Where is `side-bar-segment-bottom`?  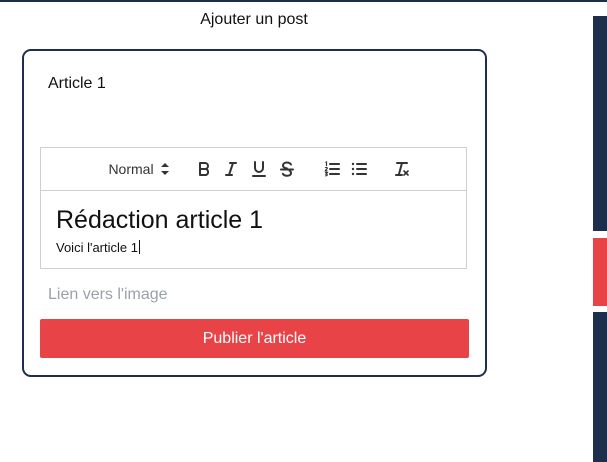
side-bar-segment-bottom is located at coordinates (600, 387).